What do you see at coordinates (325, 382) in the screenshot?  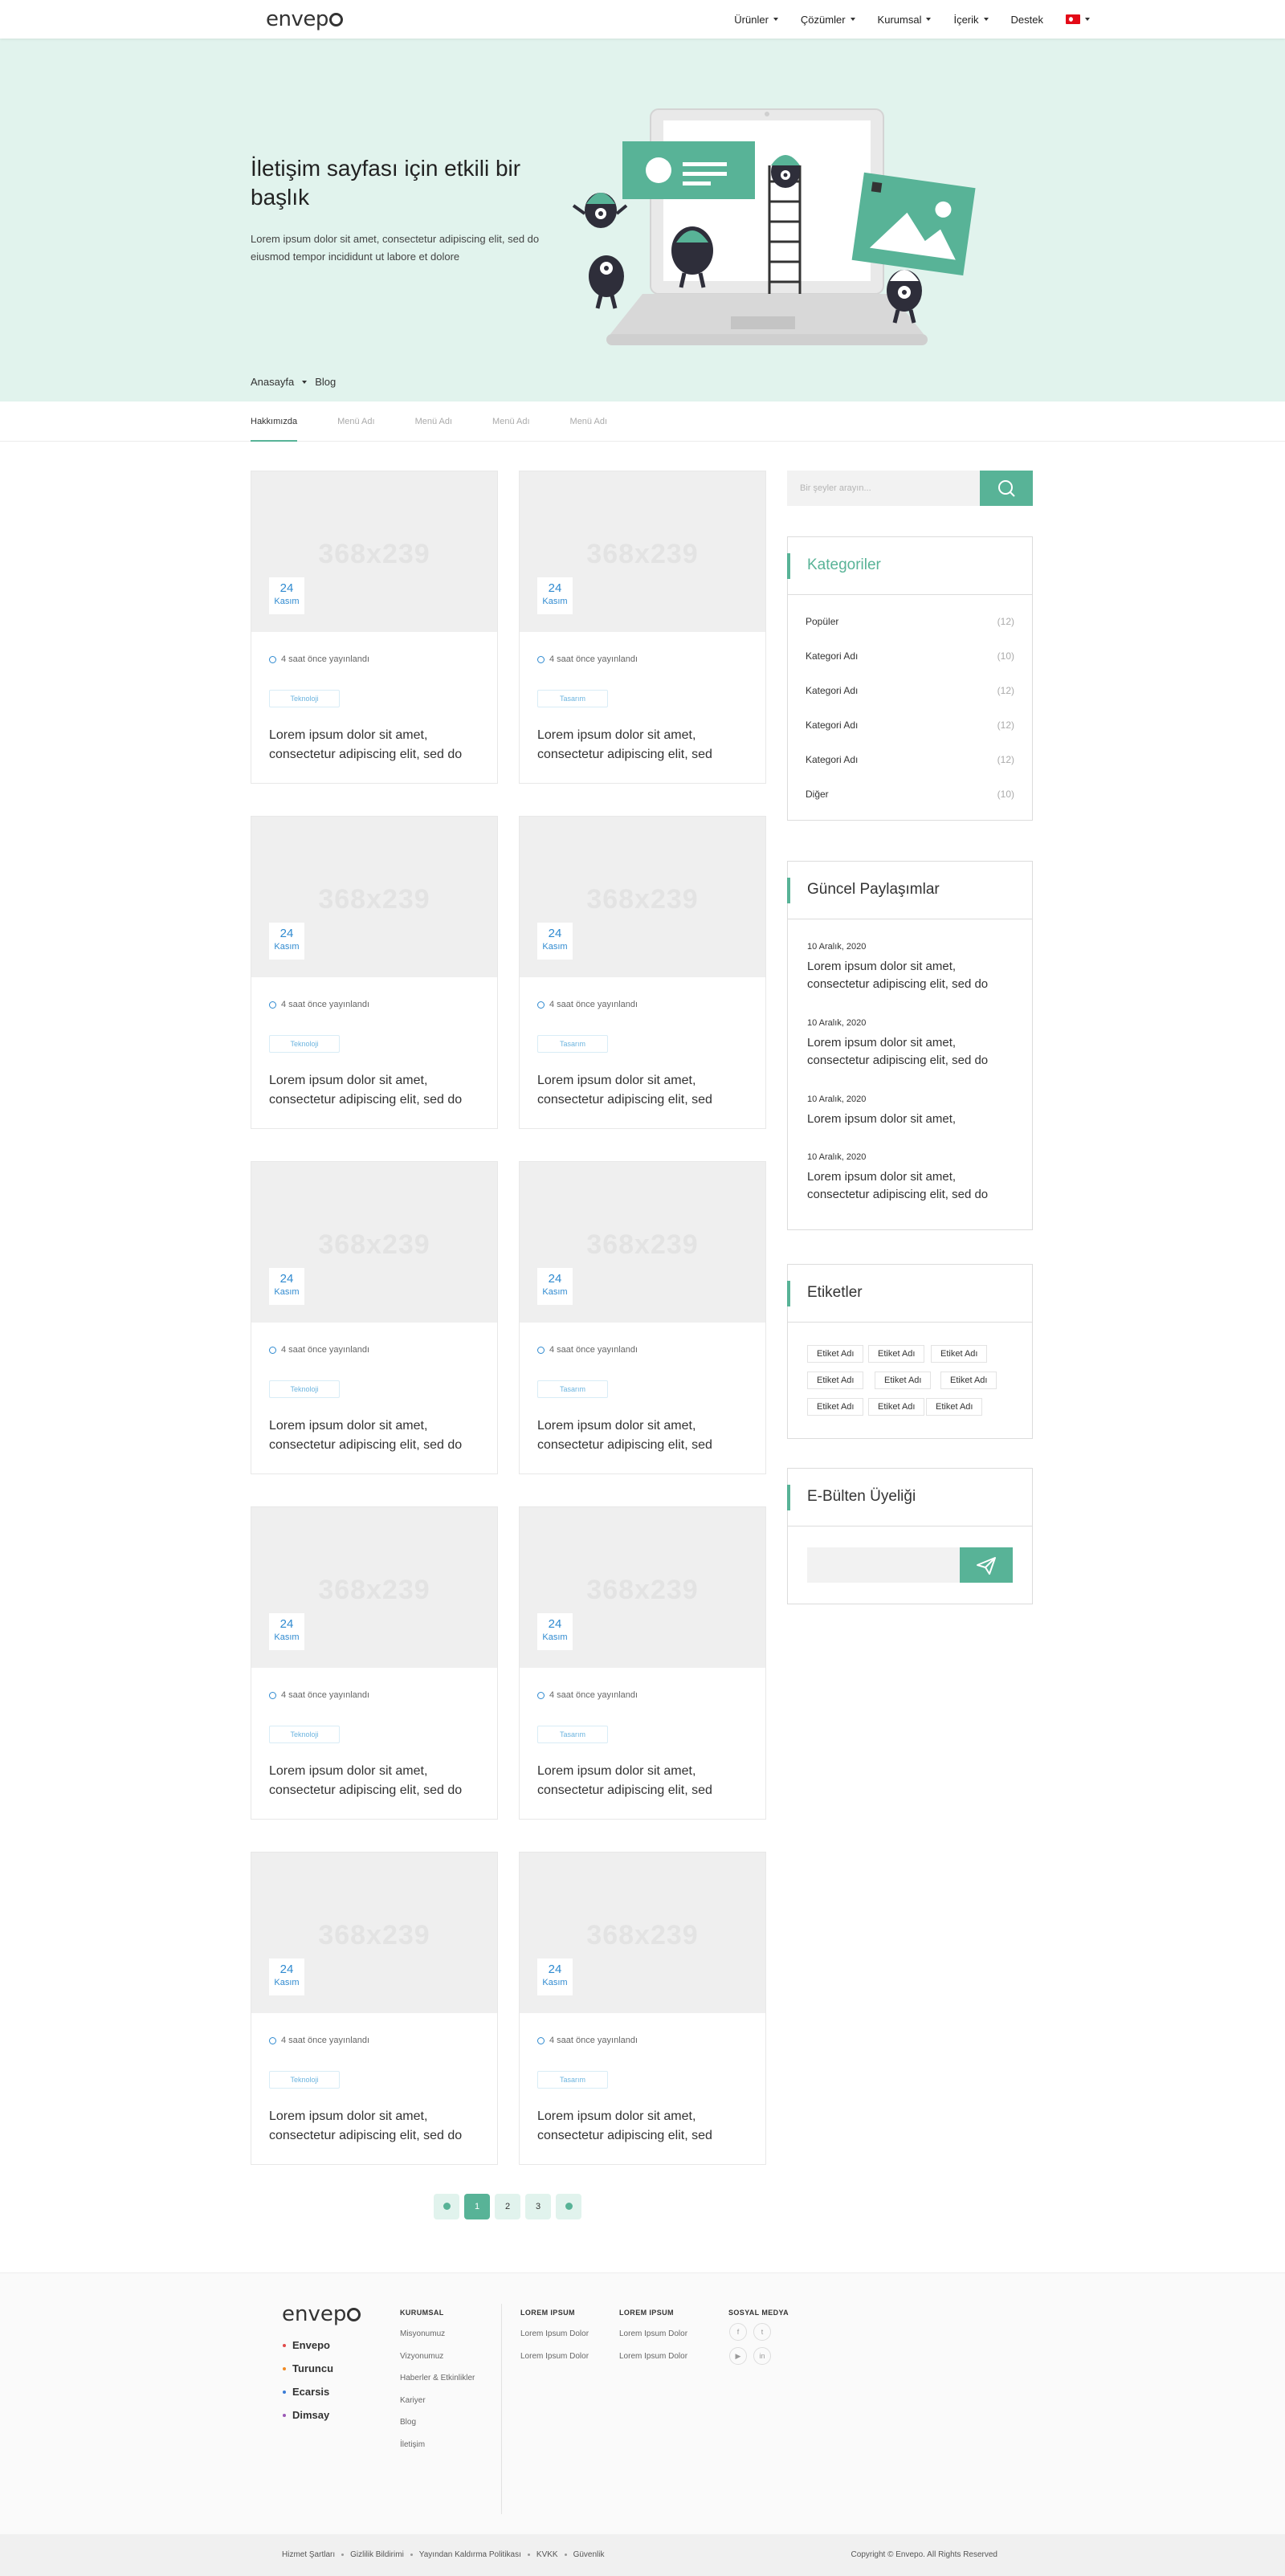 I see `breadcrumb-current: Blog` at bounding box center [325, 382].